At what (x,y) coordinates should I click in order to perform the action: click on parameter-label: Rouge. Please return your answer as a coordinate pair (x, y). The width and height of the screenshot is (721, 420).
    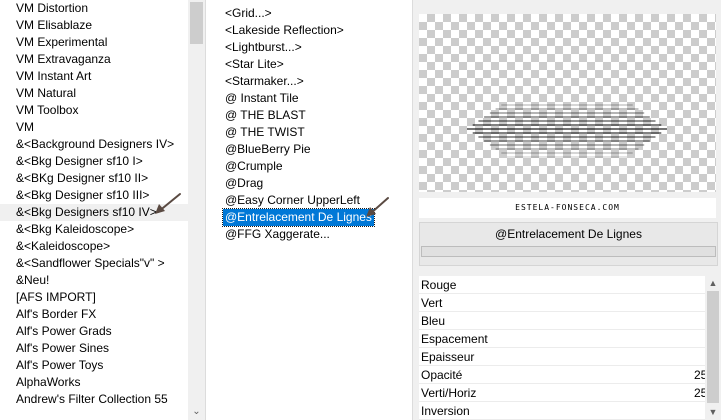
    Looking at the image, I should click on (439, 285).